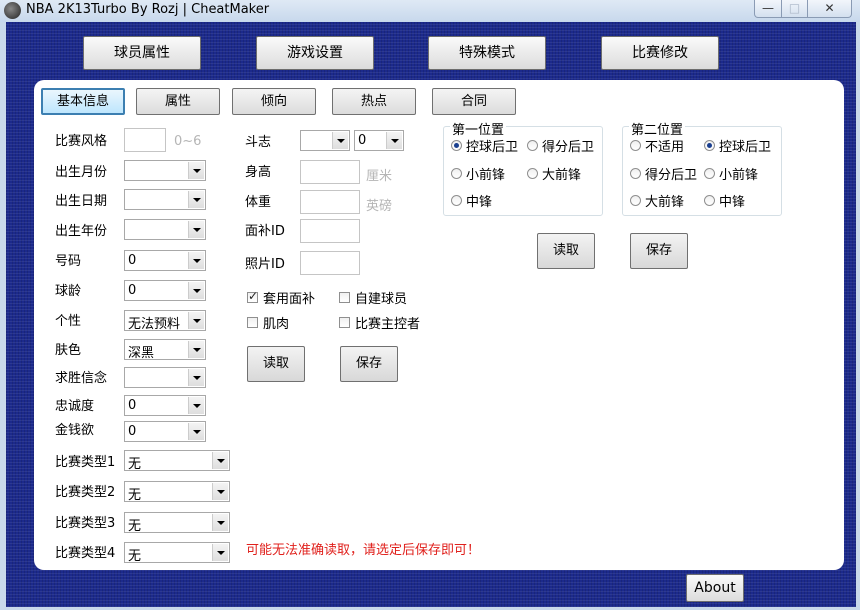 This screenshot has width=860, height=610. What do you see at coordinates (265, 264) in the screenshot?
I see `photo-id-label: 照片ID` at bounding box center [265, 264].